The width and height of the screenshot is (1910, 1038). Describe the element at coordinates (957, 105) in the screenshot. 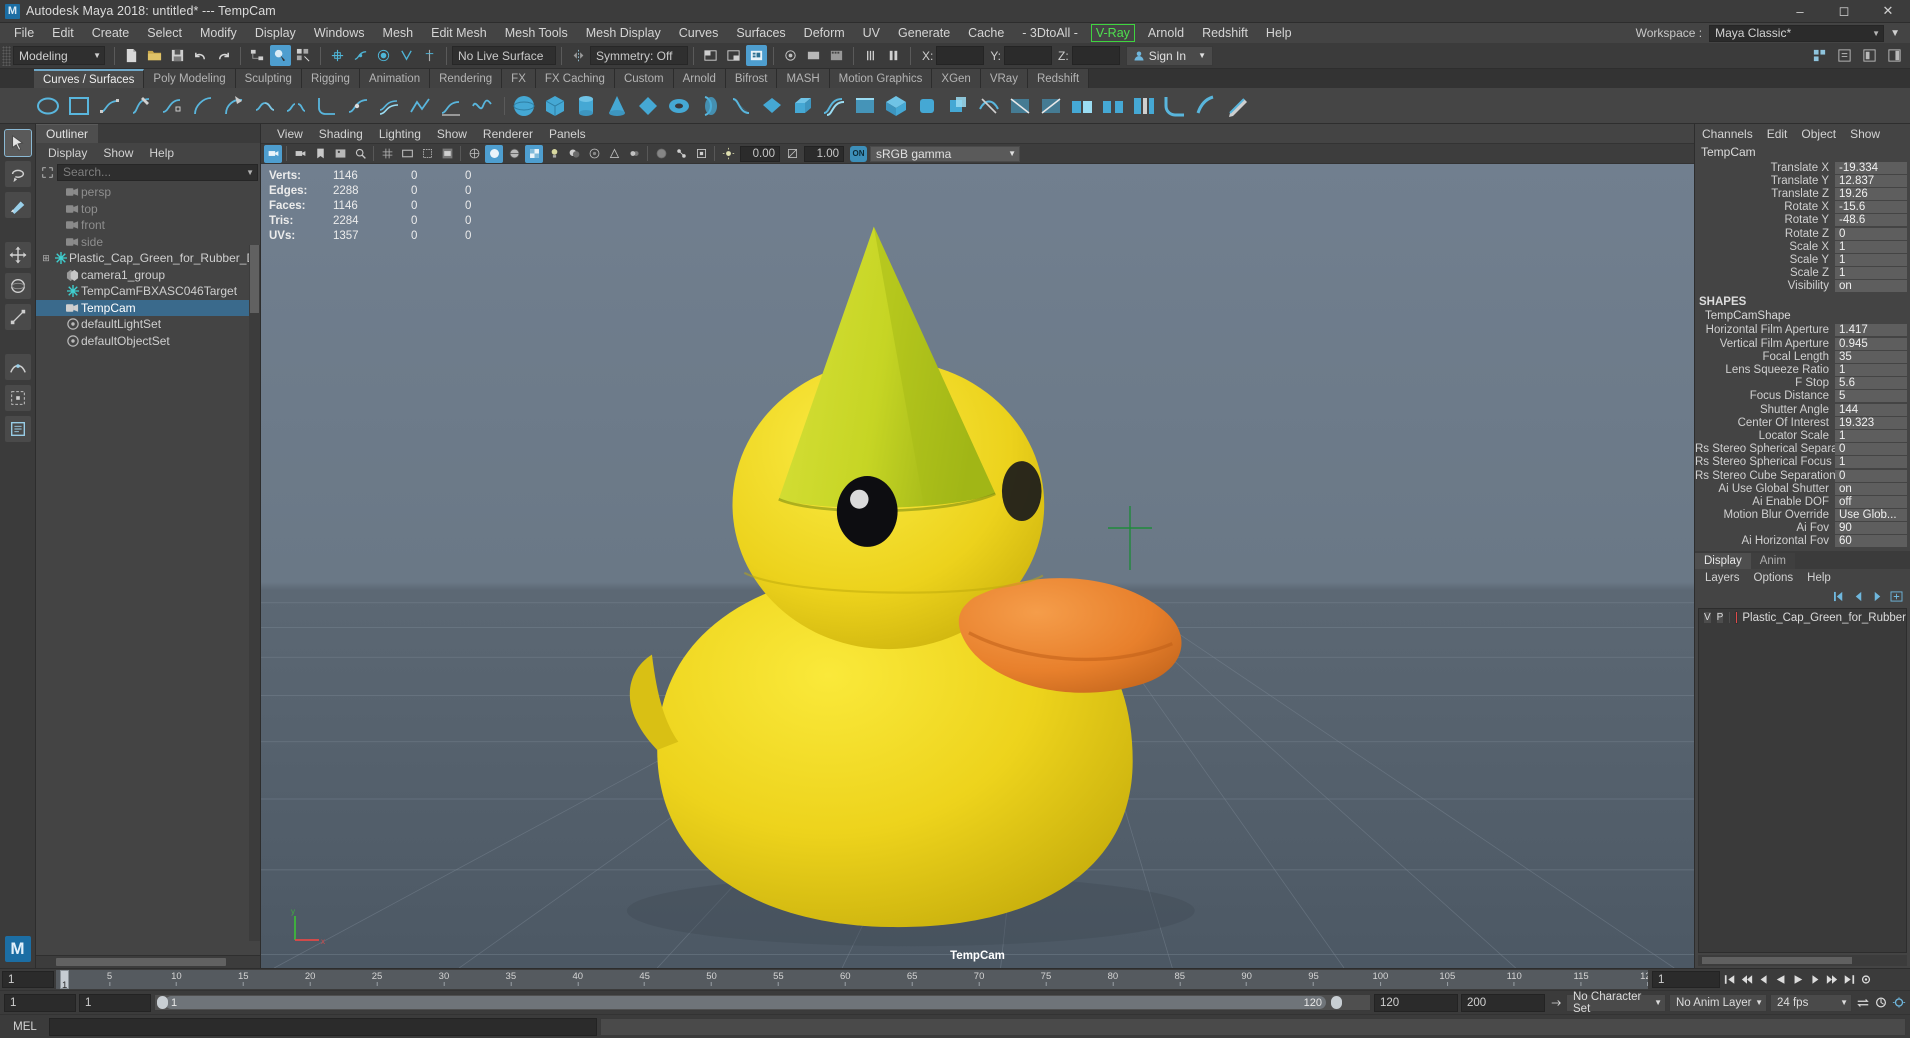

I see `shelf-bevel-plus-icon` at that location.